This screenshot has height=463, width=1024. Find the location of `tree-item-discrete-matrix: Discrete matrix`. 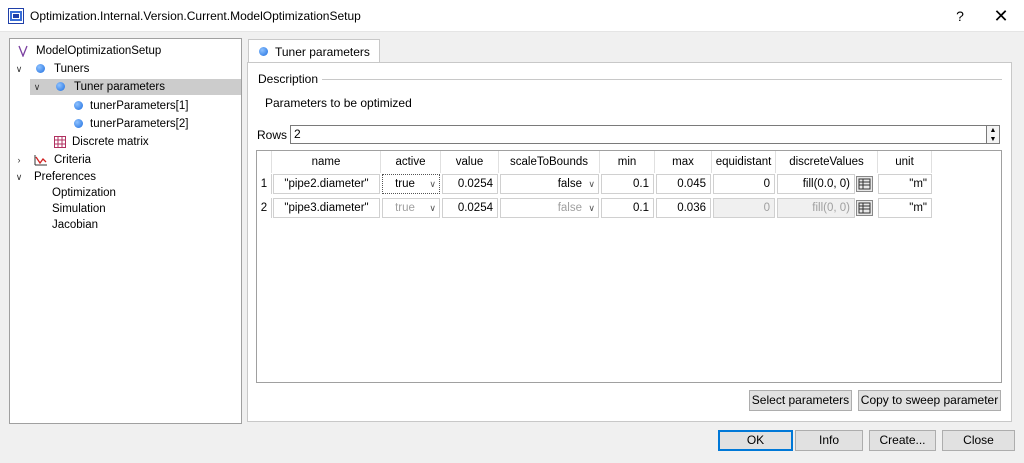

tree-item-discrete-matrix: Discrete matrix is located at coordinates (146, 142).